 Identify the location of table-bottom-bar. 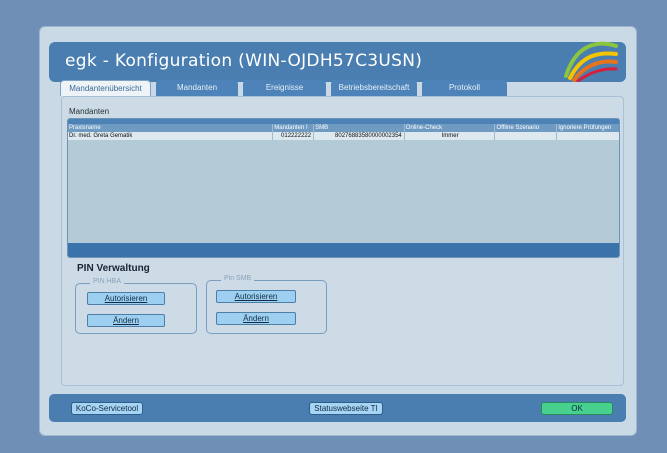
(343, 250).